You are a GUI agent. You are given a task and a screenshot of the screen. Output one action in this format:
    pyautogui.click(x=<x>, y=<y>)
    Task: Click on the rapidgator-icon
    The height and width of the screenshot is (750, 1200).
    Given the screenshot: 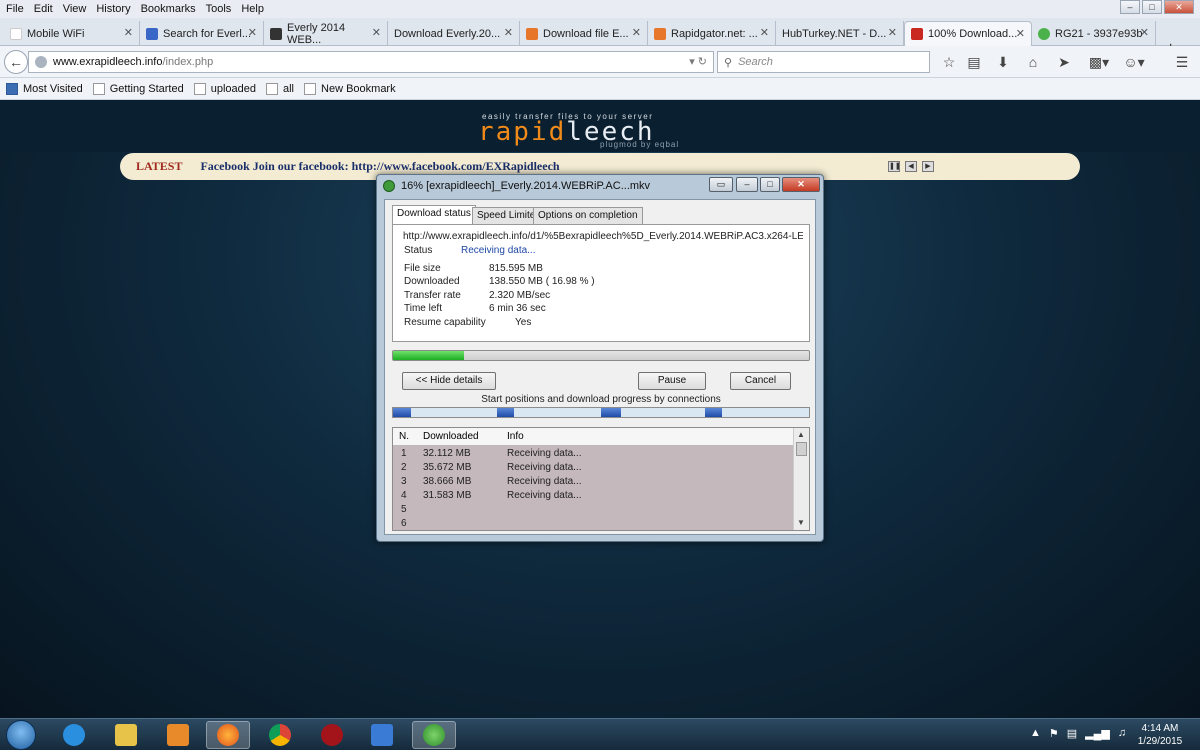 What is the action you would take?
    pyautogui.click(x=532, y=33)
    